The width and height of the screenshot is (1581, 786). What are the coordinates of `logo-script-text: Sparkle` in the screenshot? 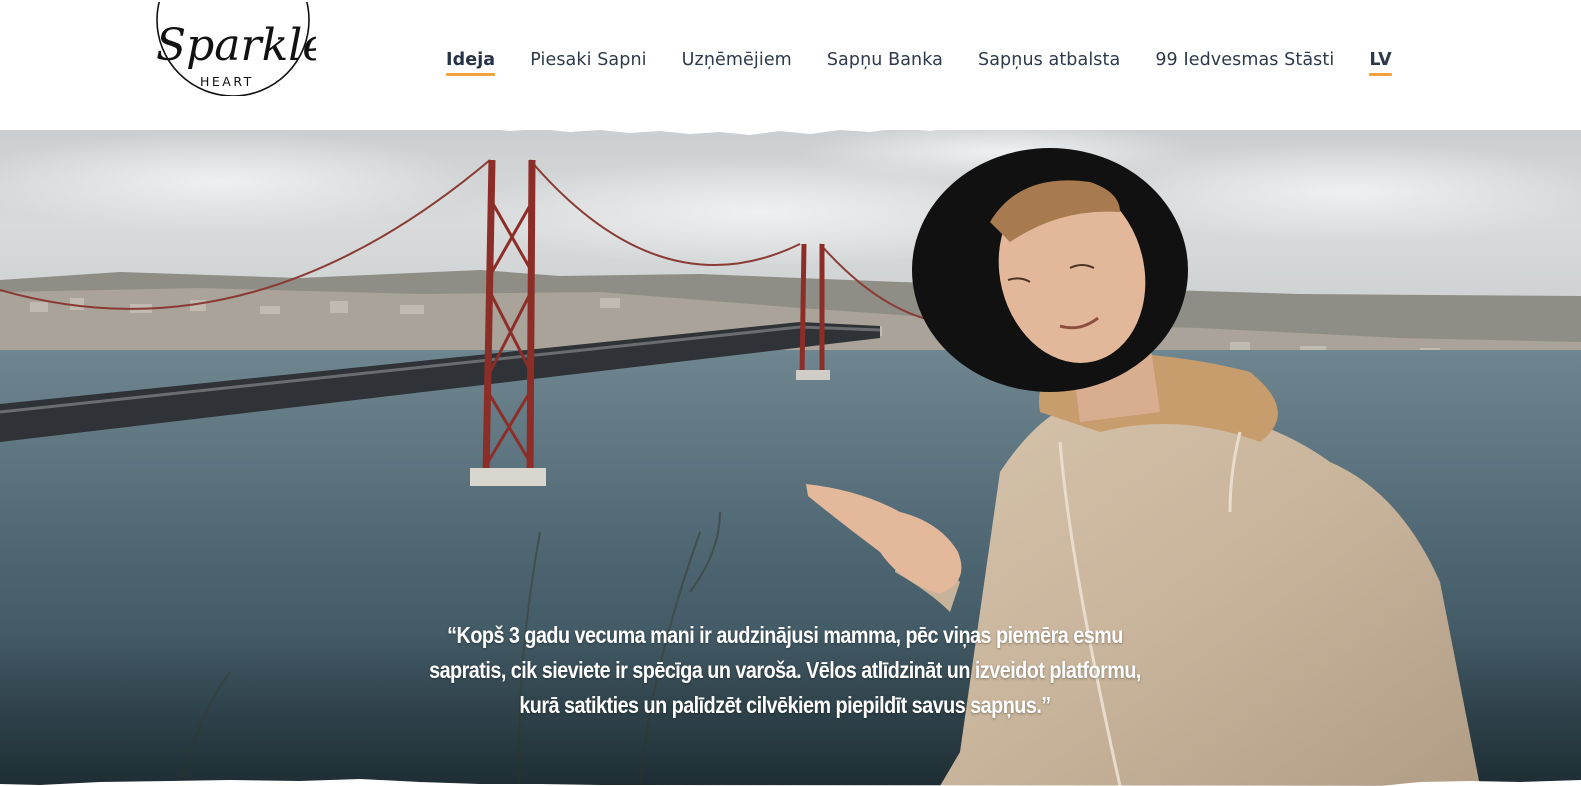 It's located at (236, 45).